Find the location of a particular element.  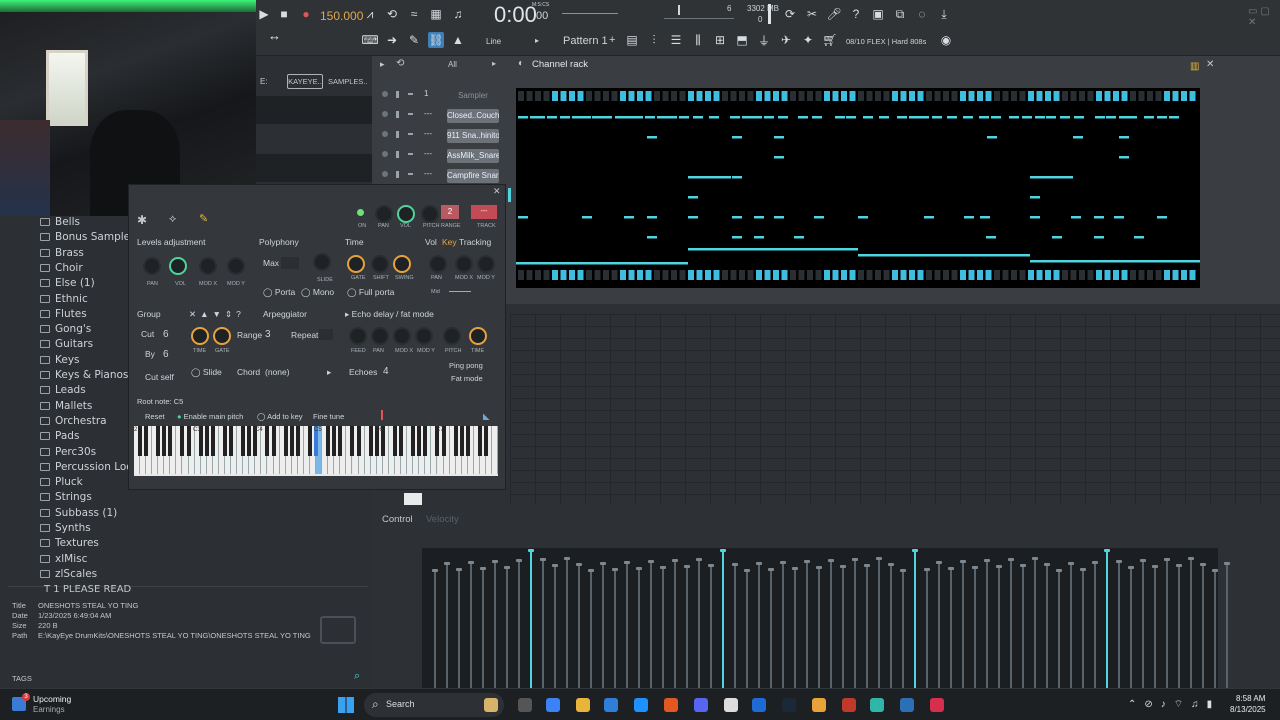

polyphony-max-field is located at coordinates (290, 263).